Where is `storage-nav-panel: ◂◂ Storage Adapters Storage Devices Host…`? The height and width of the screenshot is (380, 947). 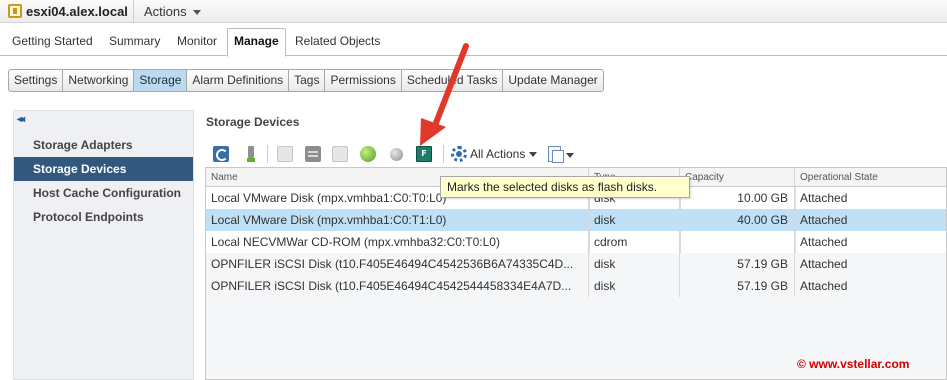
storage-nav-panel: ◂◂ Storage Adapters Storage Devices Host… is located at coordinates (103, 245).